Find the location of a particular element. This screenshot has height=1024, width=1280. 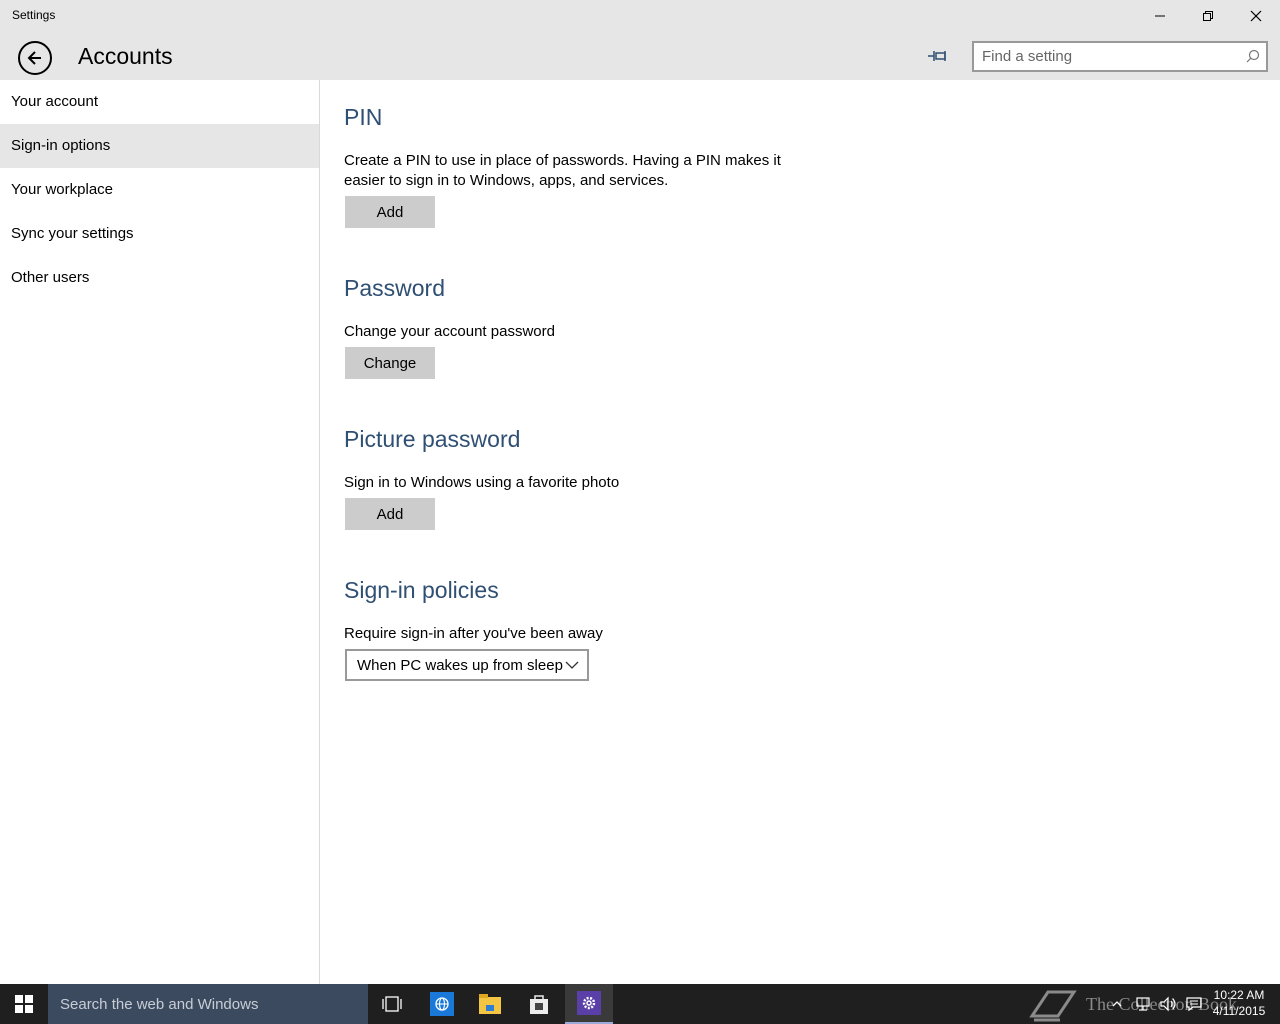

network-tray-button is located at coordinates (1143, 1004).